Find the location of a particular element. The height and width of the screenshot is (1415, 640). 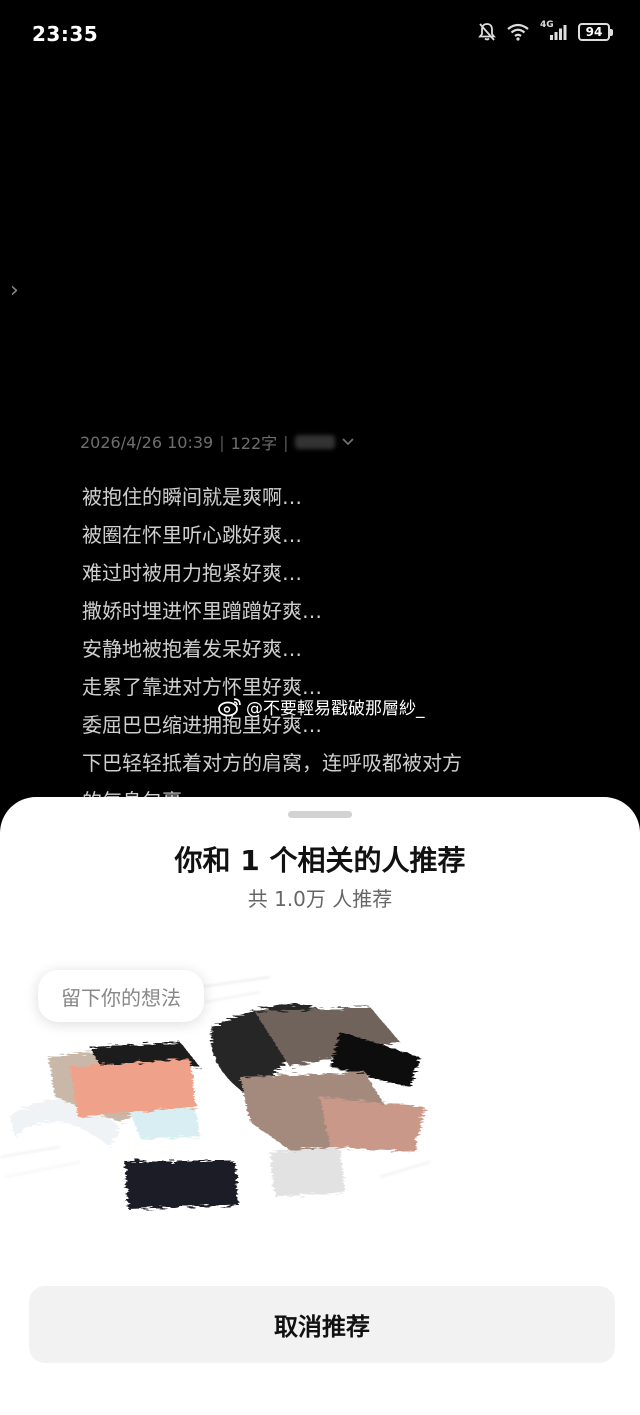

status-icons: 4G 94 is located at coordinates (545, 31).